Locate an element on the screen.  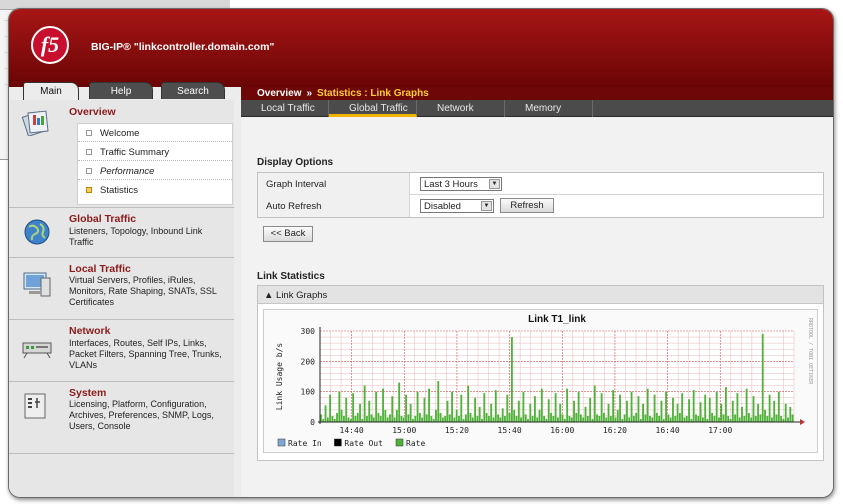
subnav-network: Network is located at coordinates (461, 108).